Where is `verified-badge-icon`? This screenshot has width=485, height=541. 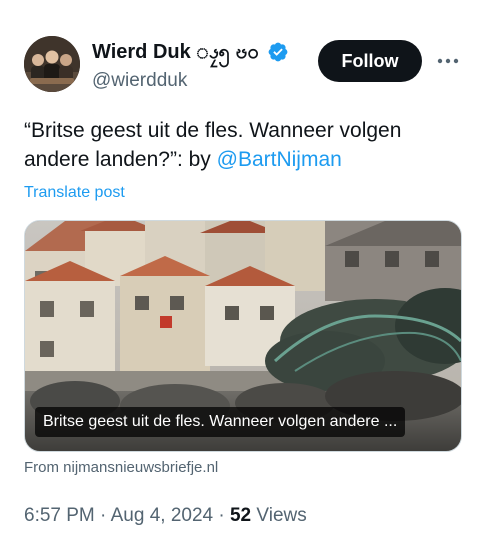
verified-badge-icon is located at coordinates (278, 52).